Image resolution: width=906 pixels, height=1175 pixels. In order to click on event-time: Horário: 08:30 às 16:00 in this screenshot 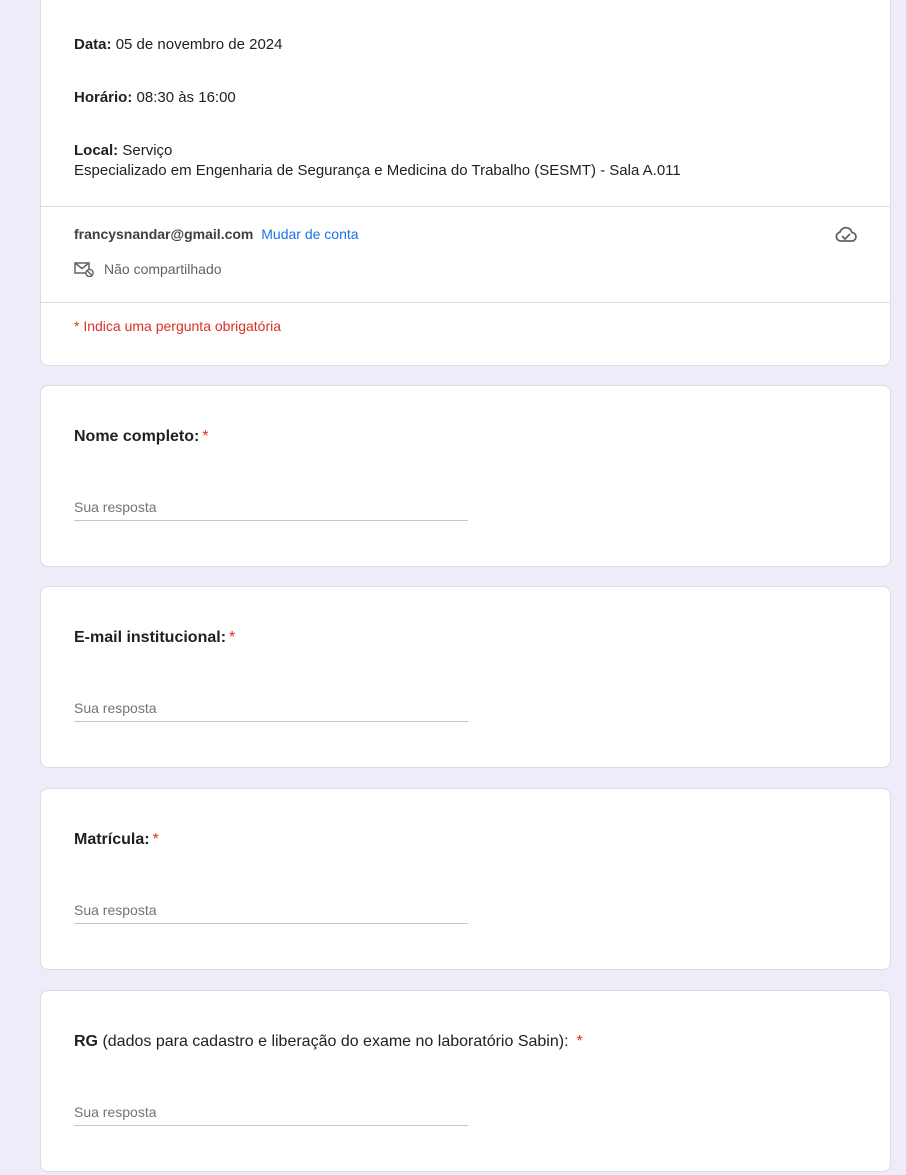, I will do `click(155, 98)`.